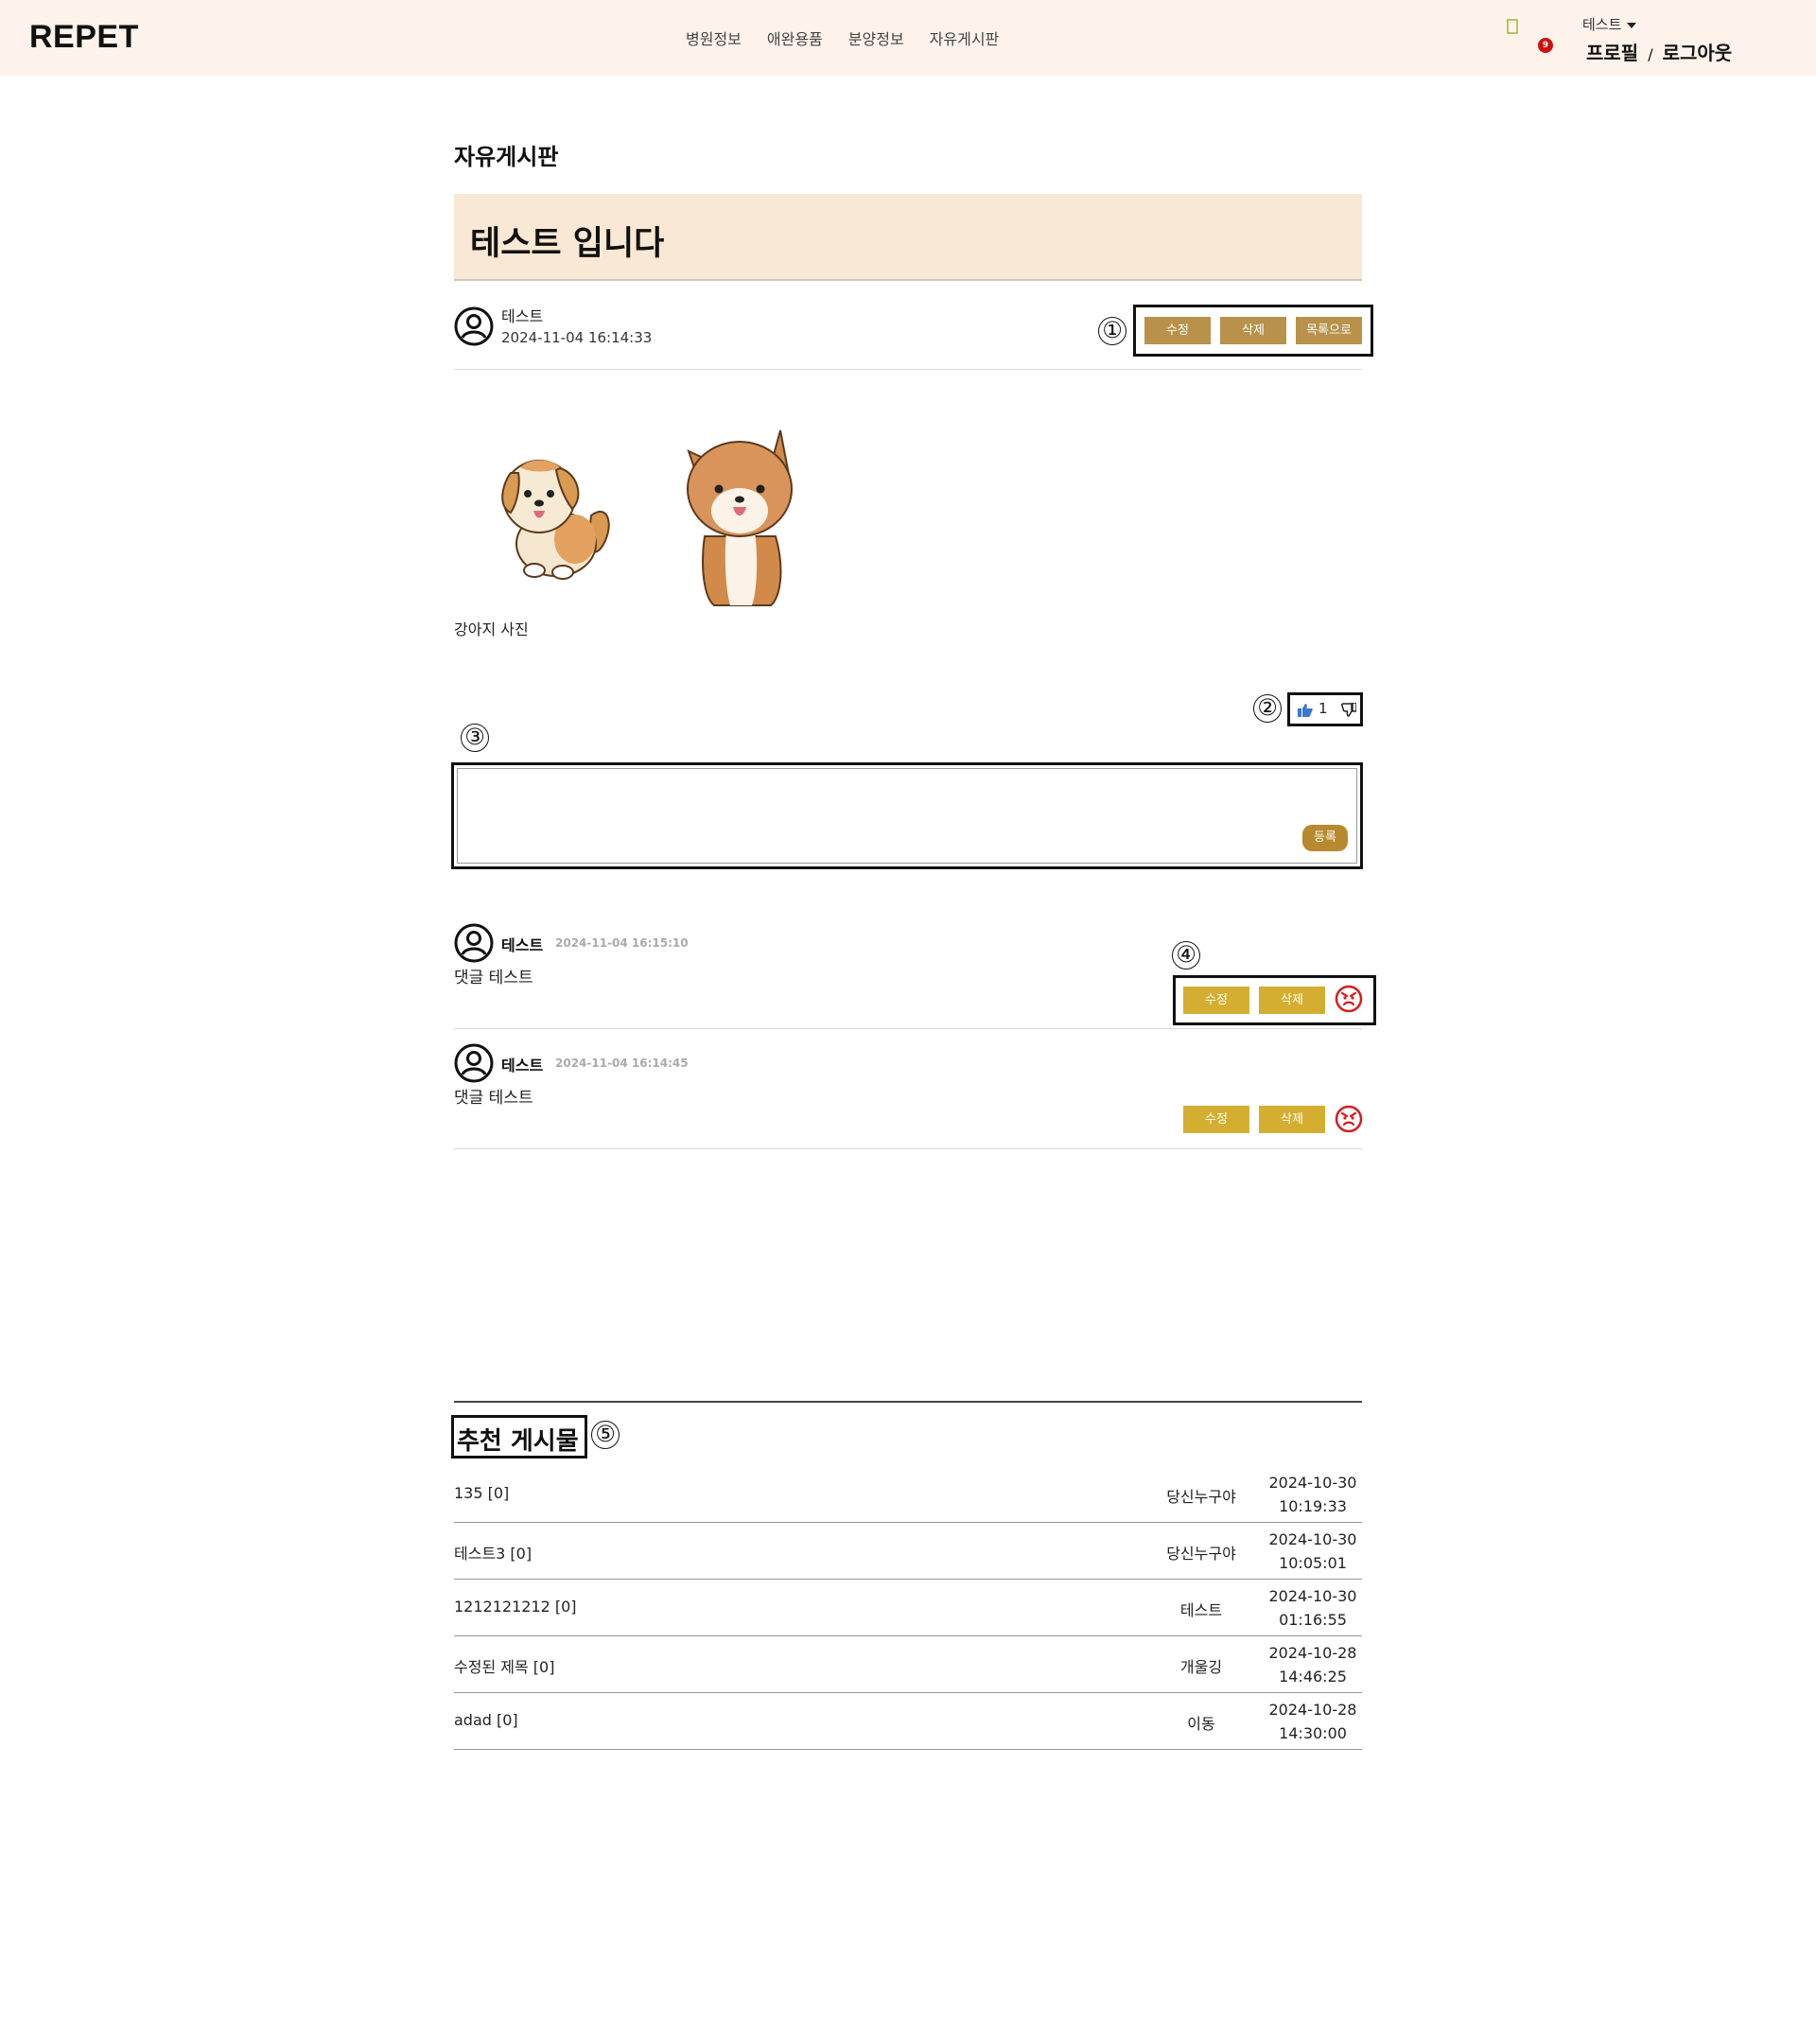  I want to click on recommended-post-datetime: 2024-10-30 10:19:33, so click(1313, 1494).